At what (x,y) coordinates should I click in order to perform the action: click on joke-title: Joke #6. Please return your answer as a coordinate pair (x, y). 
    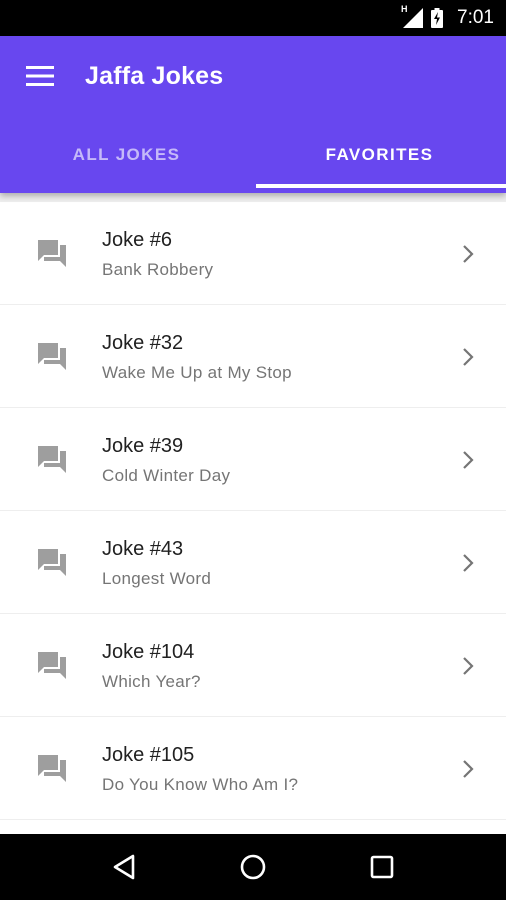
    Looking at the image, I should click on (137, 240).